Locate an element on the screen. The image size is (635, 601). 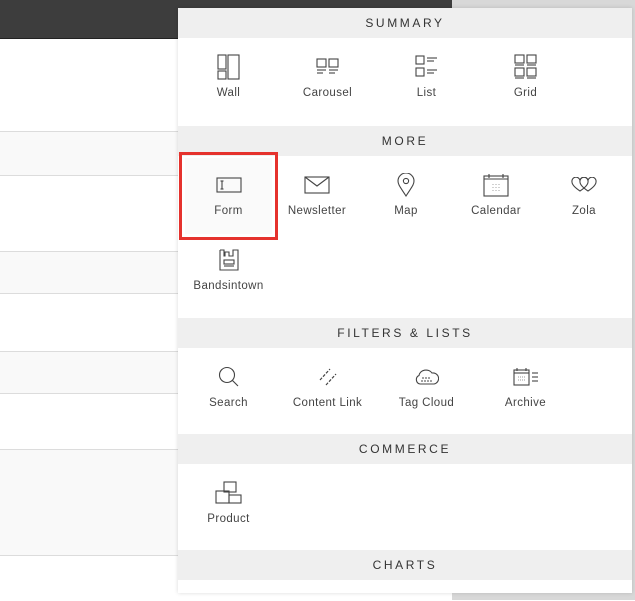
block-option-label: Map is located at coordinates (406, 211).